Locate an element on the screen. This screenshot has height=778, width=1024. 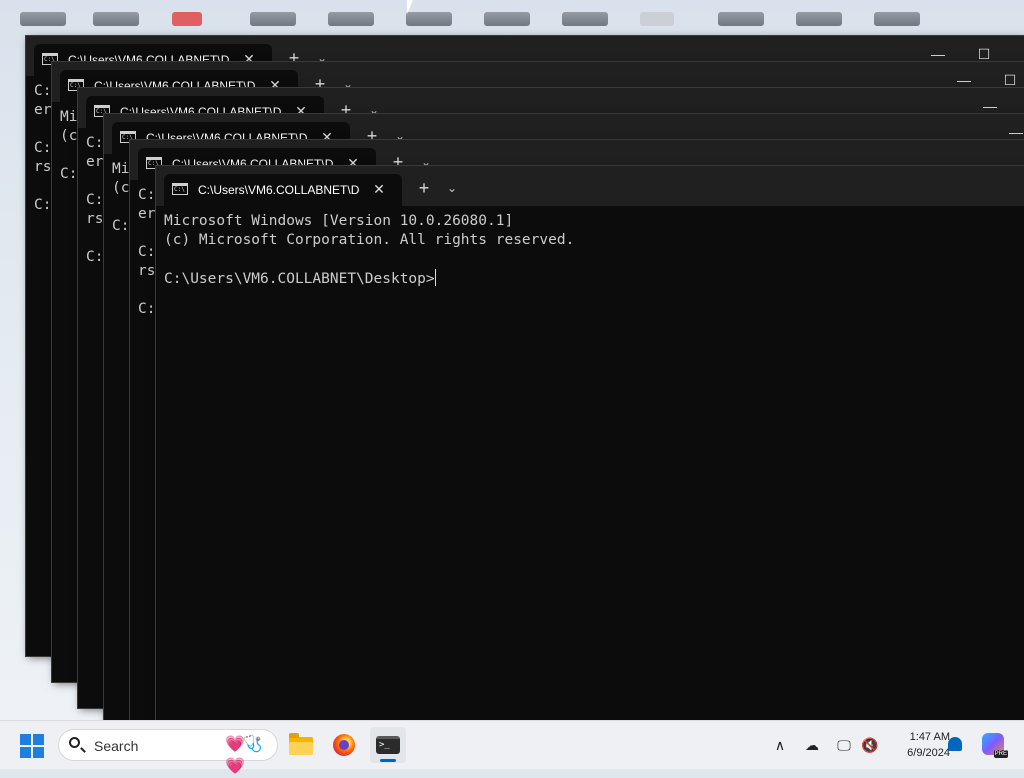
terminal-tab-active: C:\Users\VM6.COLLABNET\De ✕ is located at coordinates (283, 190).